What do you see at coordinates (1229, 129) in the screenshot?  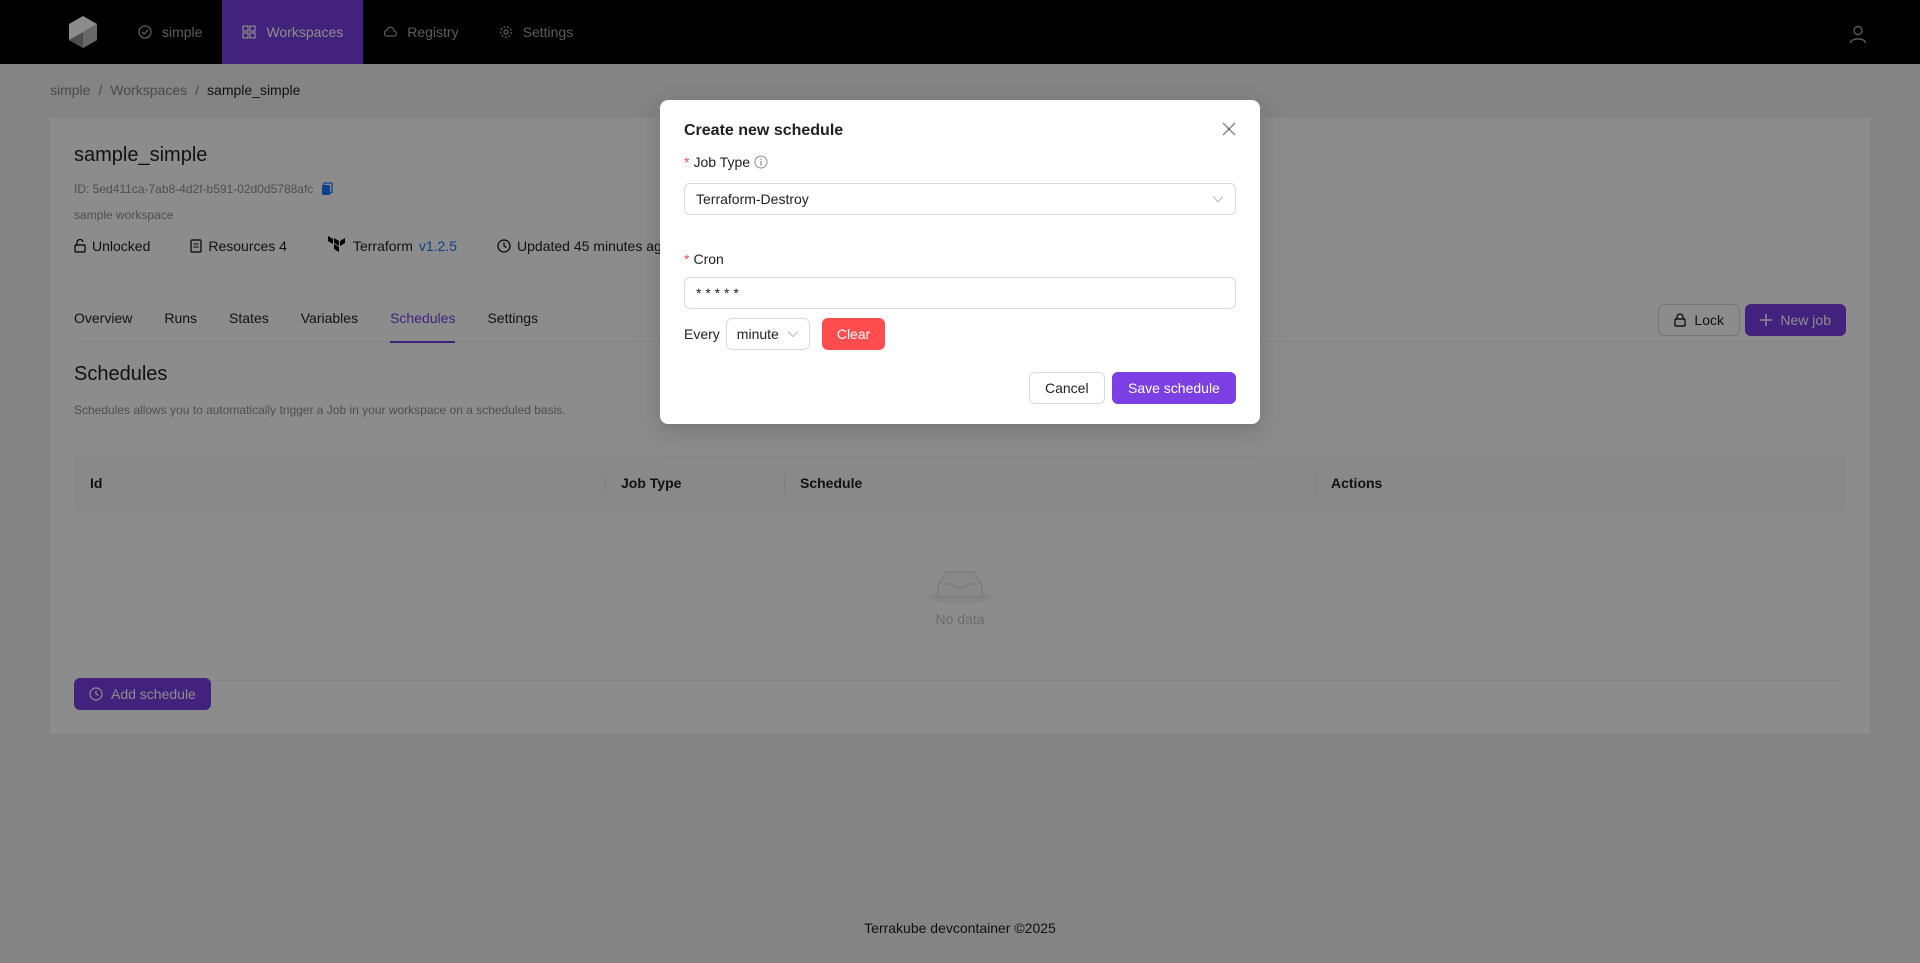 I see `close-icon` at bounding box center [1229, 129].